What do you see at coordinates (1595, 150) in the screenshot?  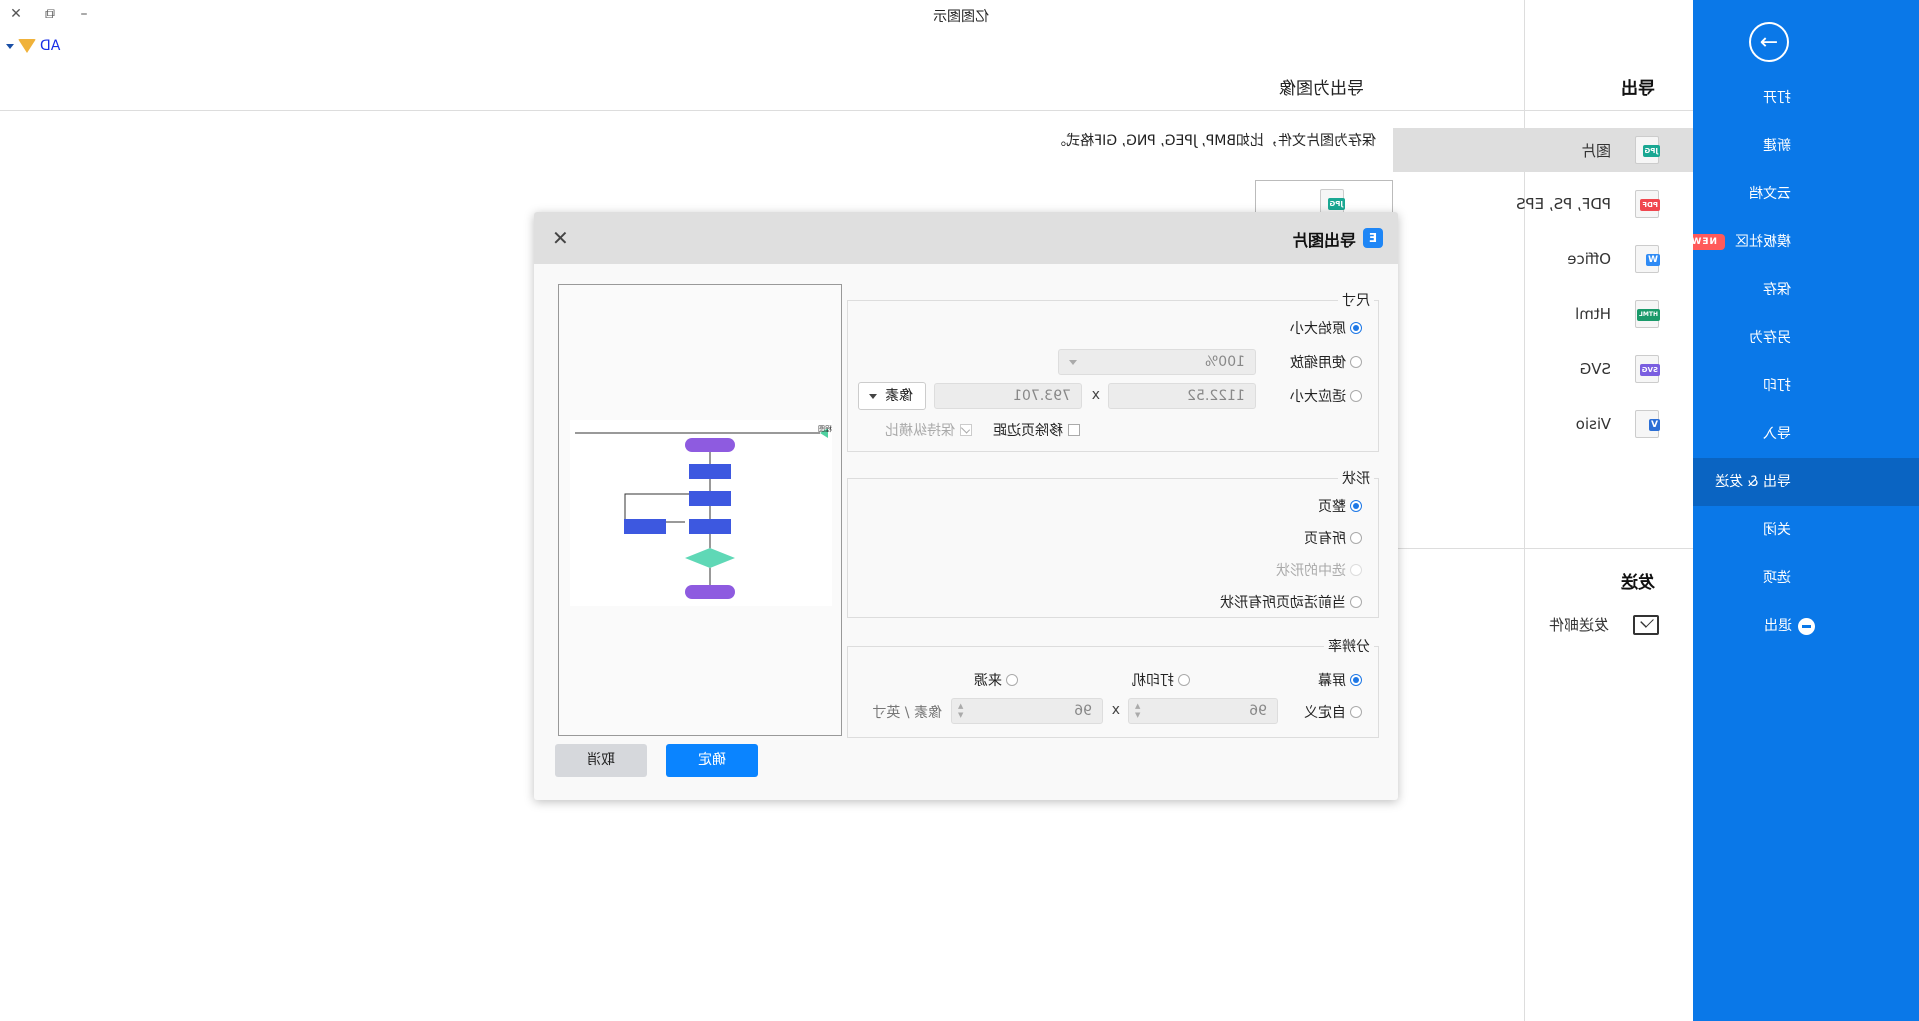 I see `format-label: 图片` at bounding box center [1595, 150].